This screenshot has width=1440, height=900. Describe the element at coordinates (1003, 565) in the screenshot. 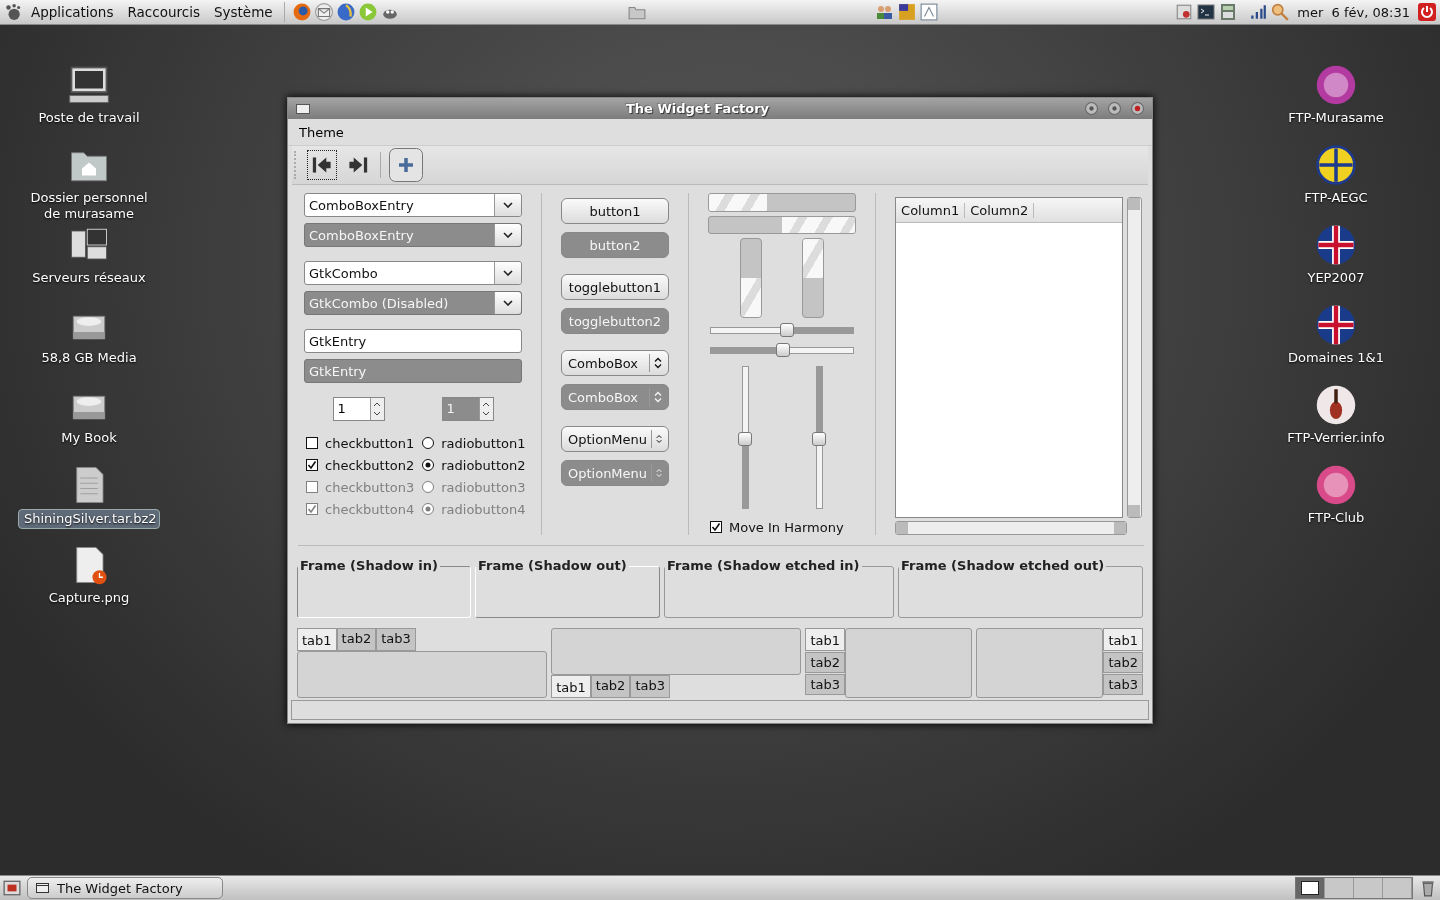

I see `frame-label: Frame (Shadow etched out)` at that location.